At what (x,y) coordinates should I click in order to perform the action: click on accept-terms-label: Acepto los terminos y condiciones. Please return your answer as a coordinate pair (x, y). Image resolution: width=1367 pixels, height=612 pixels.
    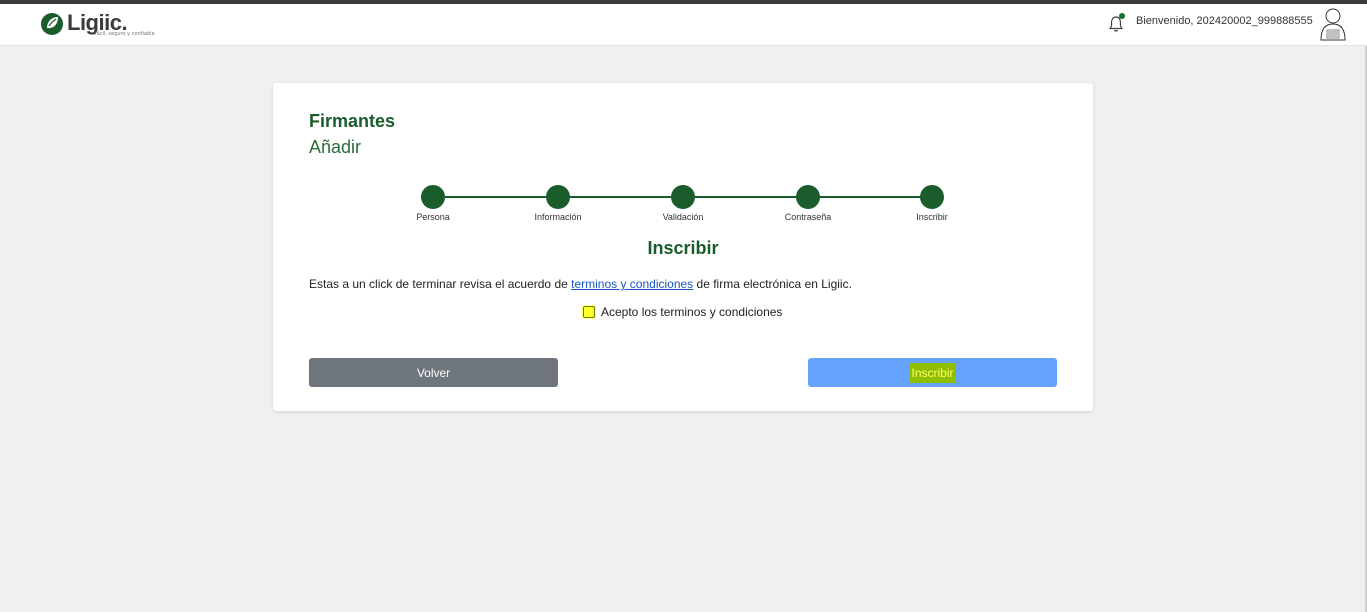
    Looking at the image, I should click on (692, 312).